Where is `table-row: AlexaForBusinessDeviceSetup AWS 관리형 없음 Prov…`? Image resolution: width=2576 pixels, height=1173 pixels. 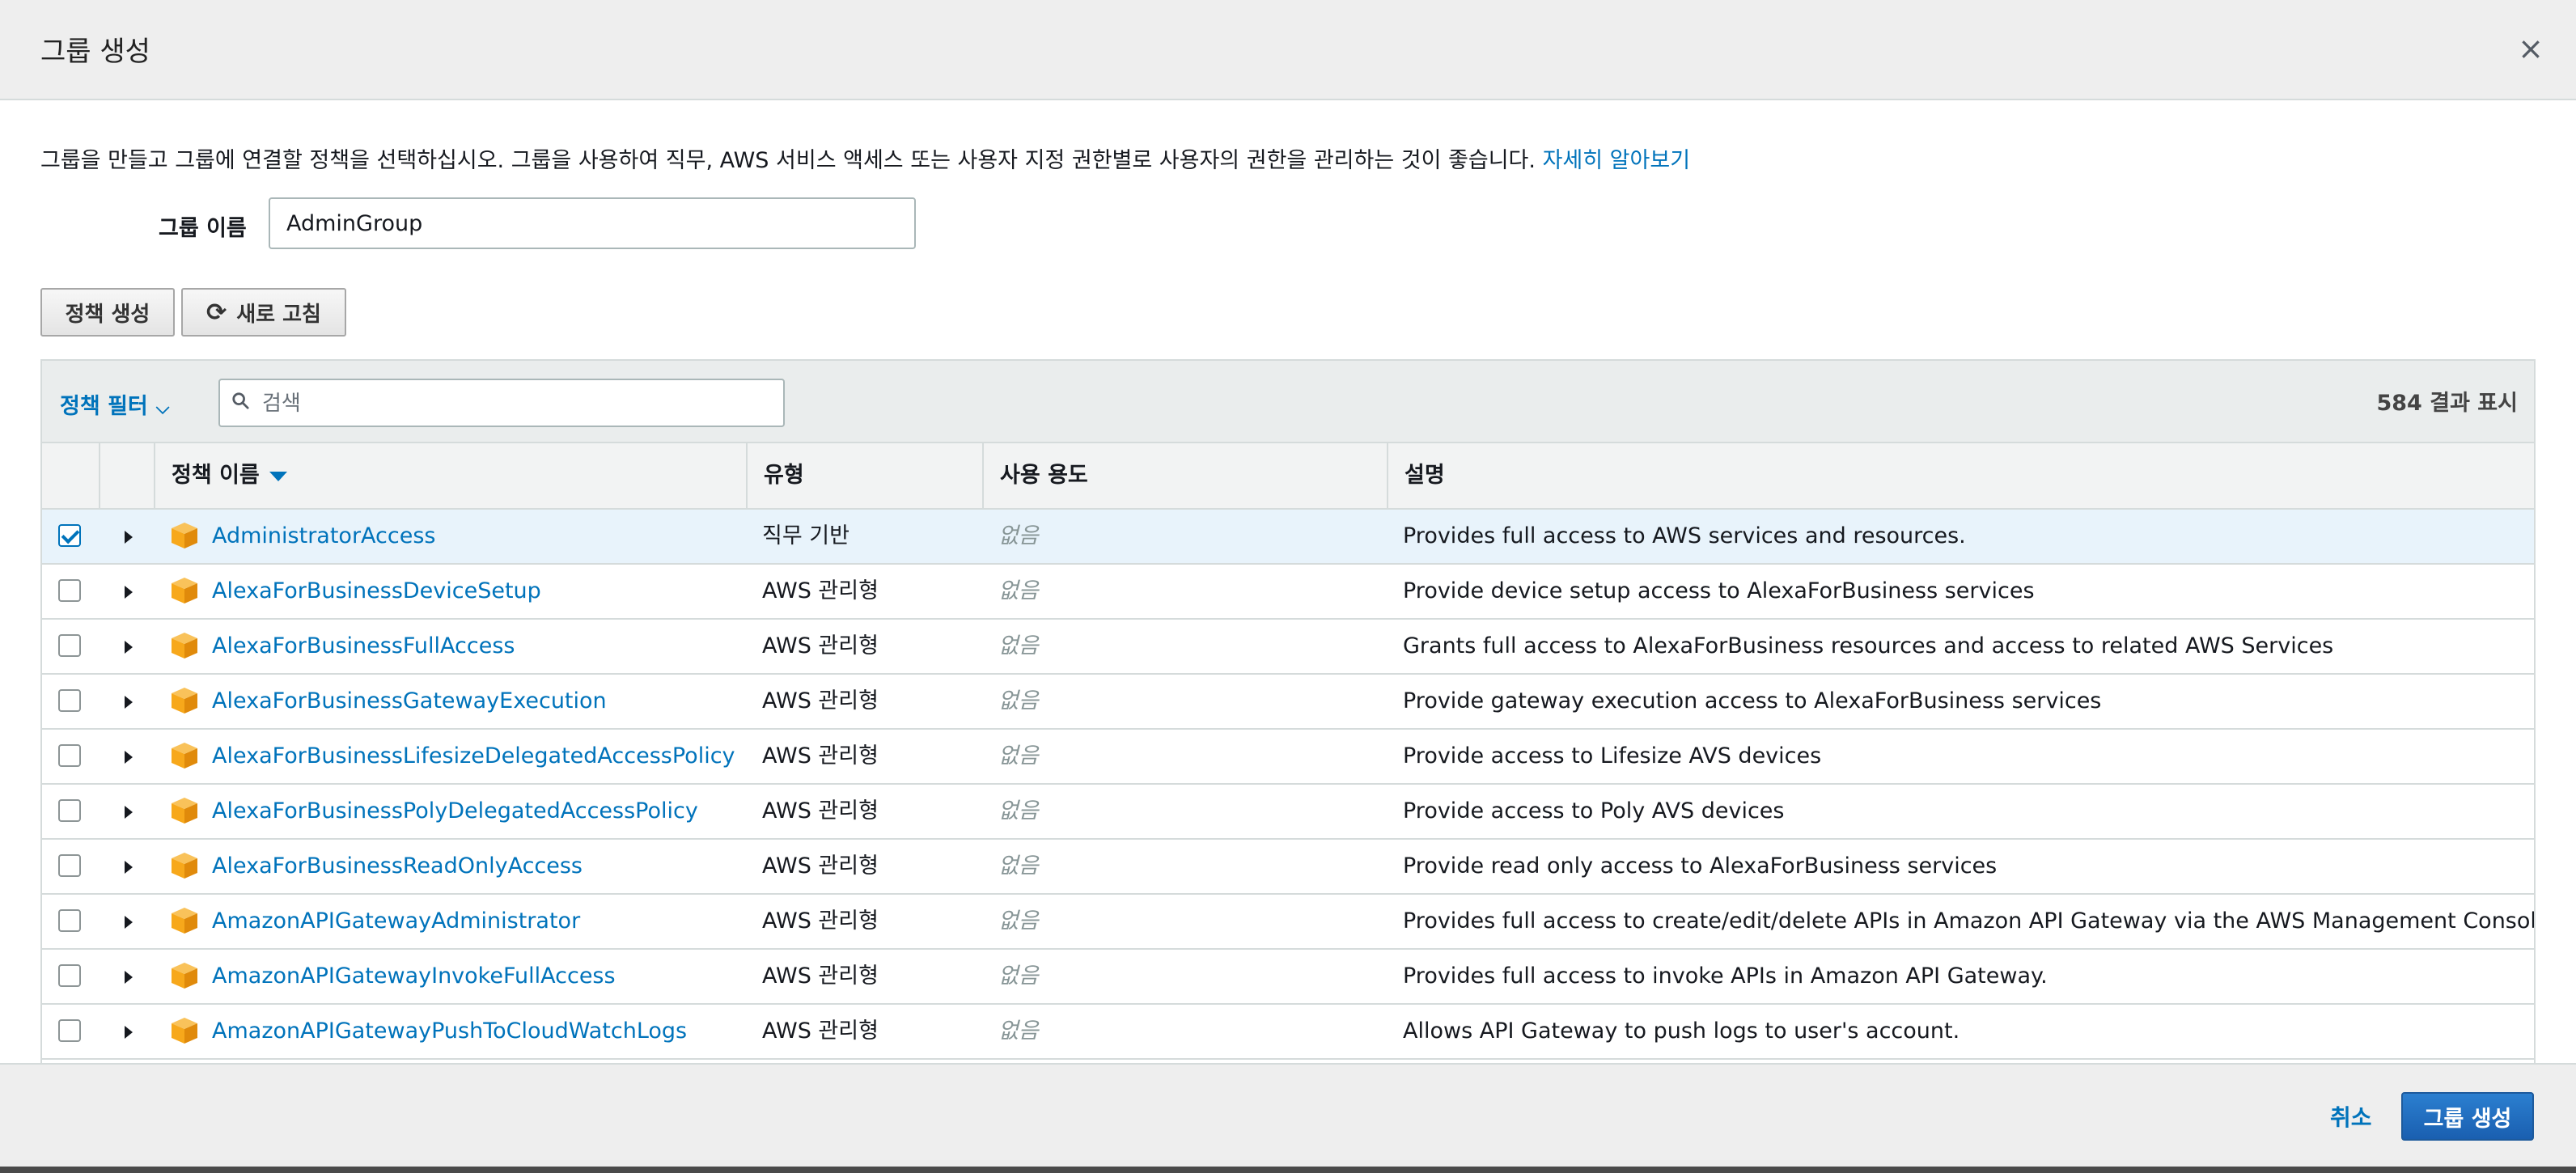
table-row: AlexaForBusinessDeviceSetup AWS 관리형 없음 Prov… is located at coordinates (1288, 592).